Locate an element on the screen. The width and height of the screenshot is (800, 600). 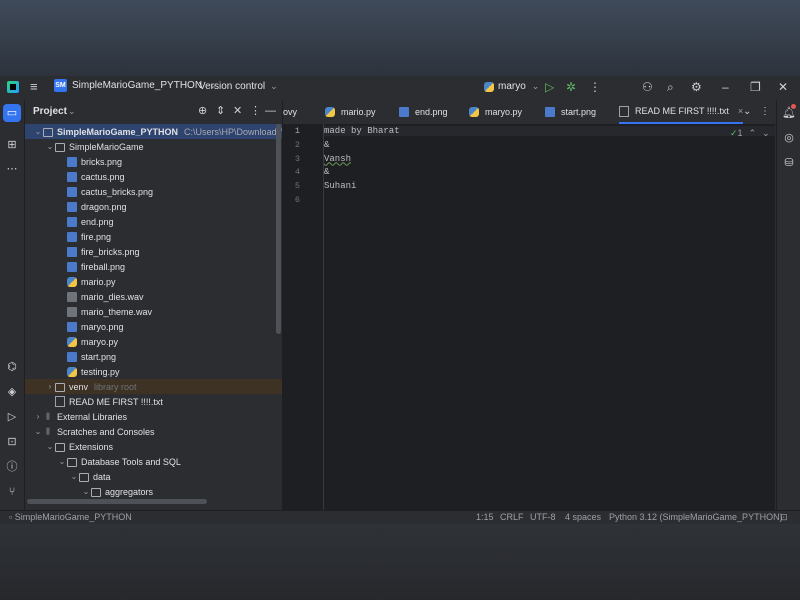
editor-tab: mario.py is located at coordinates (350, 112).